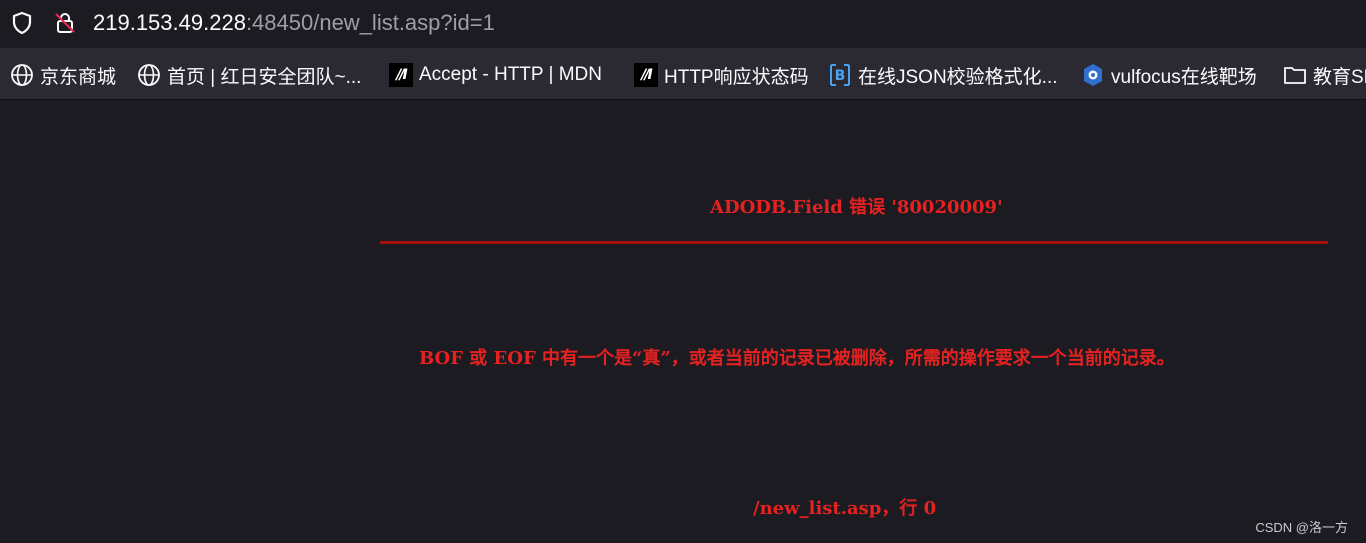  I want to click on bejson-icon: B, so click(840, 75).